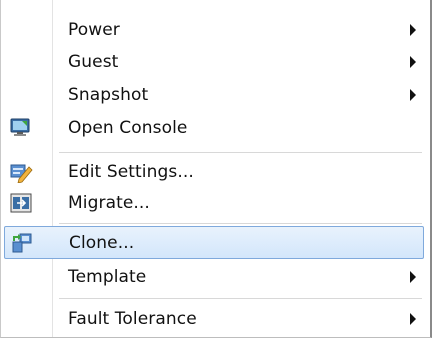 The width and height of the screenshot is (436, 340). Describe the element at coordinates (21, 128) in the screenshot. I see `console-monitor-icon` at that location.